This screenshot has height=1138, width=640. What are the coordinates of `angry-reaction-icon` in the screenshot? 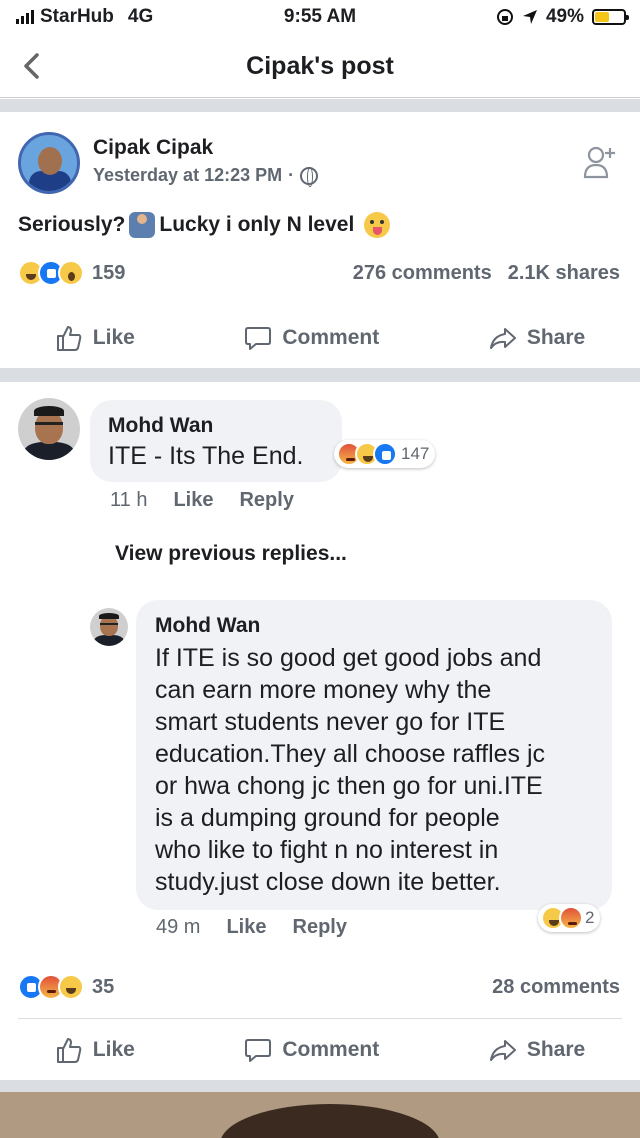 It's located at (571, 918).